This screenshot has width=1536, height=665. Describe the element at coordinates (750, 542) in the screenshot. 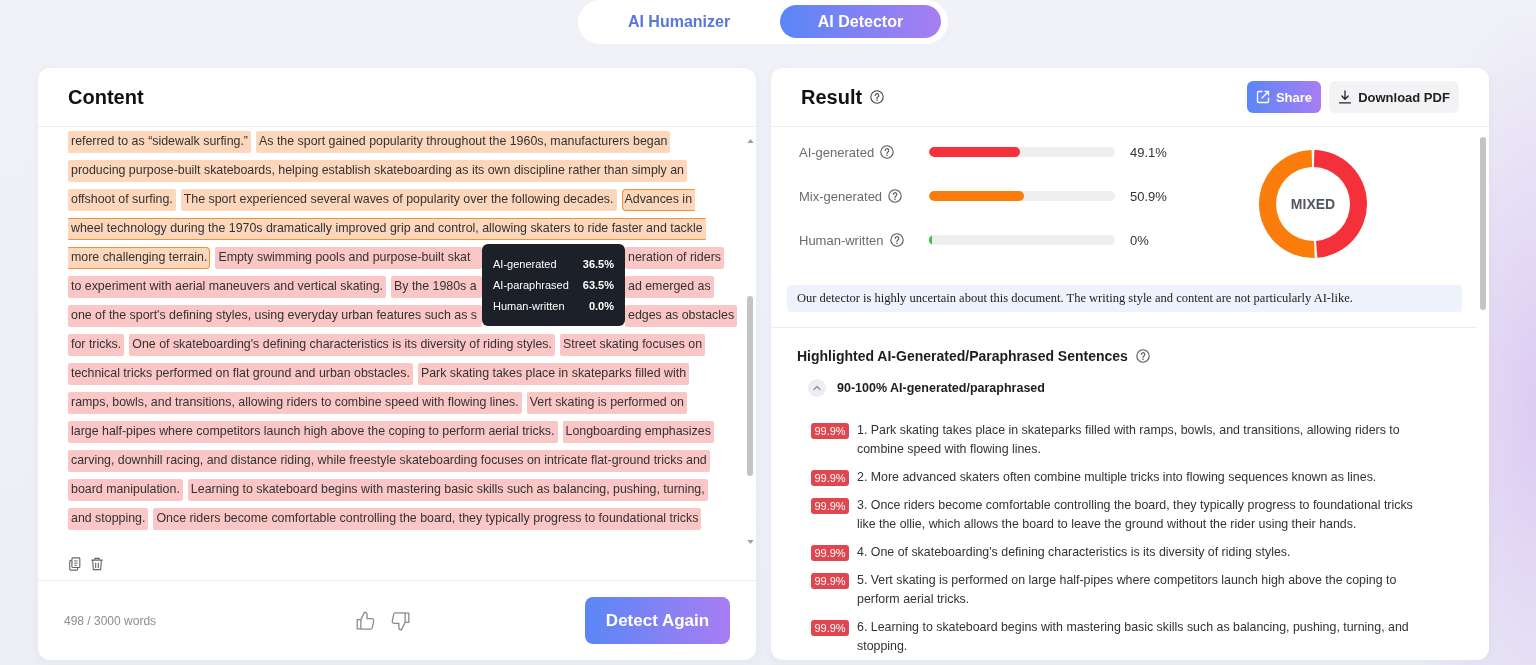

I see `scroll-down-icon` at that location.